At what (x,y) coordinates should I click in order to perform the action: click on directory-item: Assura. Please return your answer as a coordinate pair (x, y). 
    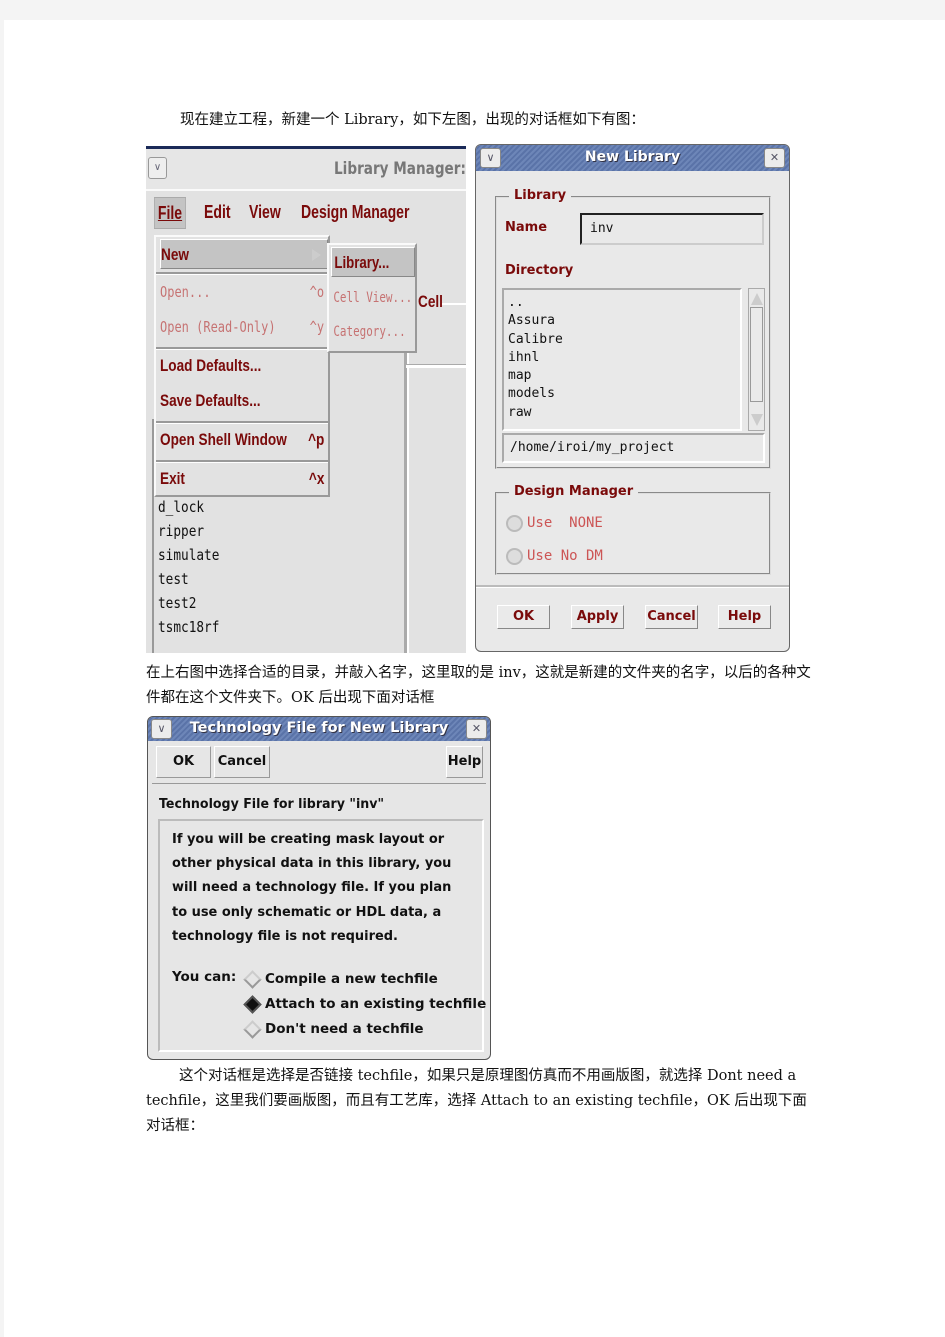
    Looking at the image, I should click on (622, 321).